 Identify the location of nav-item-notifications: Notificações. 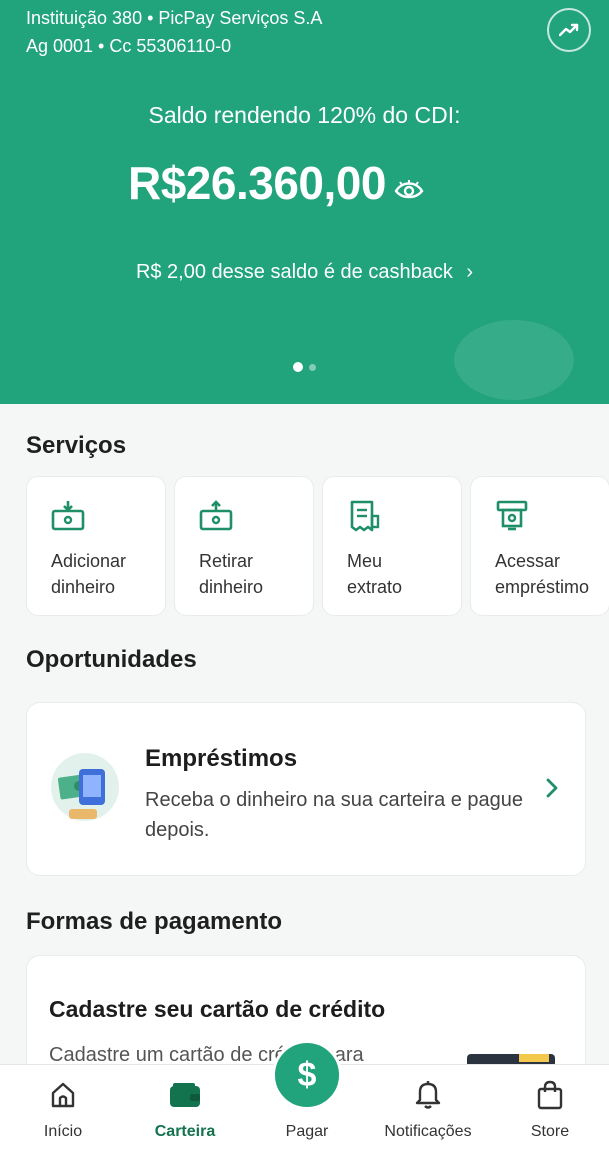
(428, 1110).